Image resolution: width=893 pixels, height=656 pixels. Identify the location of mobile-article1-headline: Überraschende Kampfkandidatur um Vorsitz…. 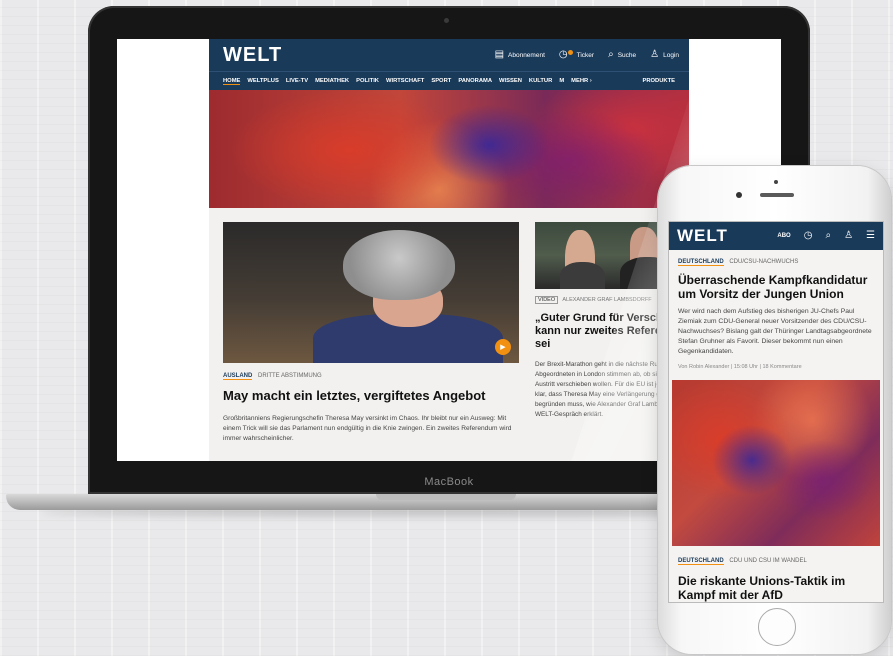
(776, 287).